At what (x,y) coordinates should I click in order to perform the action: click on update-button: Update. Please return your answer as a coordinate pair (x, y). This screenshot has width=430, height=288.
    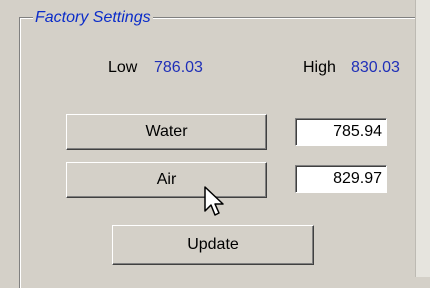
    Looking at the image, I should click on (213, 245).